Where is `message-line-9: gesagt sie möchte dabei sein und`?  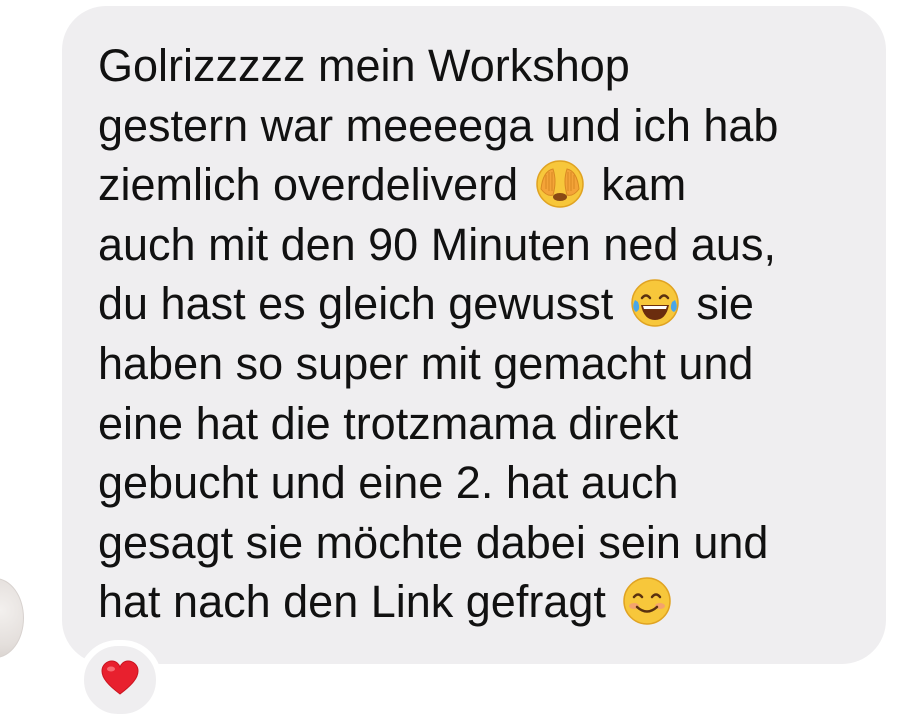
message-line-9: gesagt sie möchte dabei sein und is located at coordinates (433, 542).